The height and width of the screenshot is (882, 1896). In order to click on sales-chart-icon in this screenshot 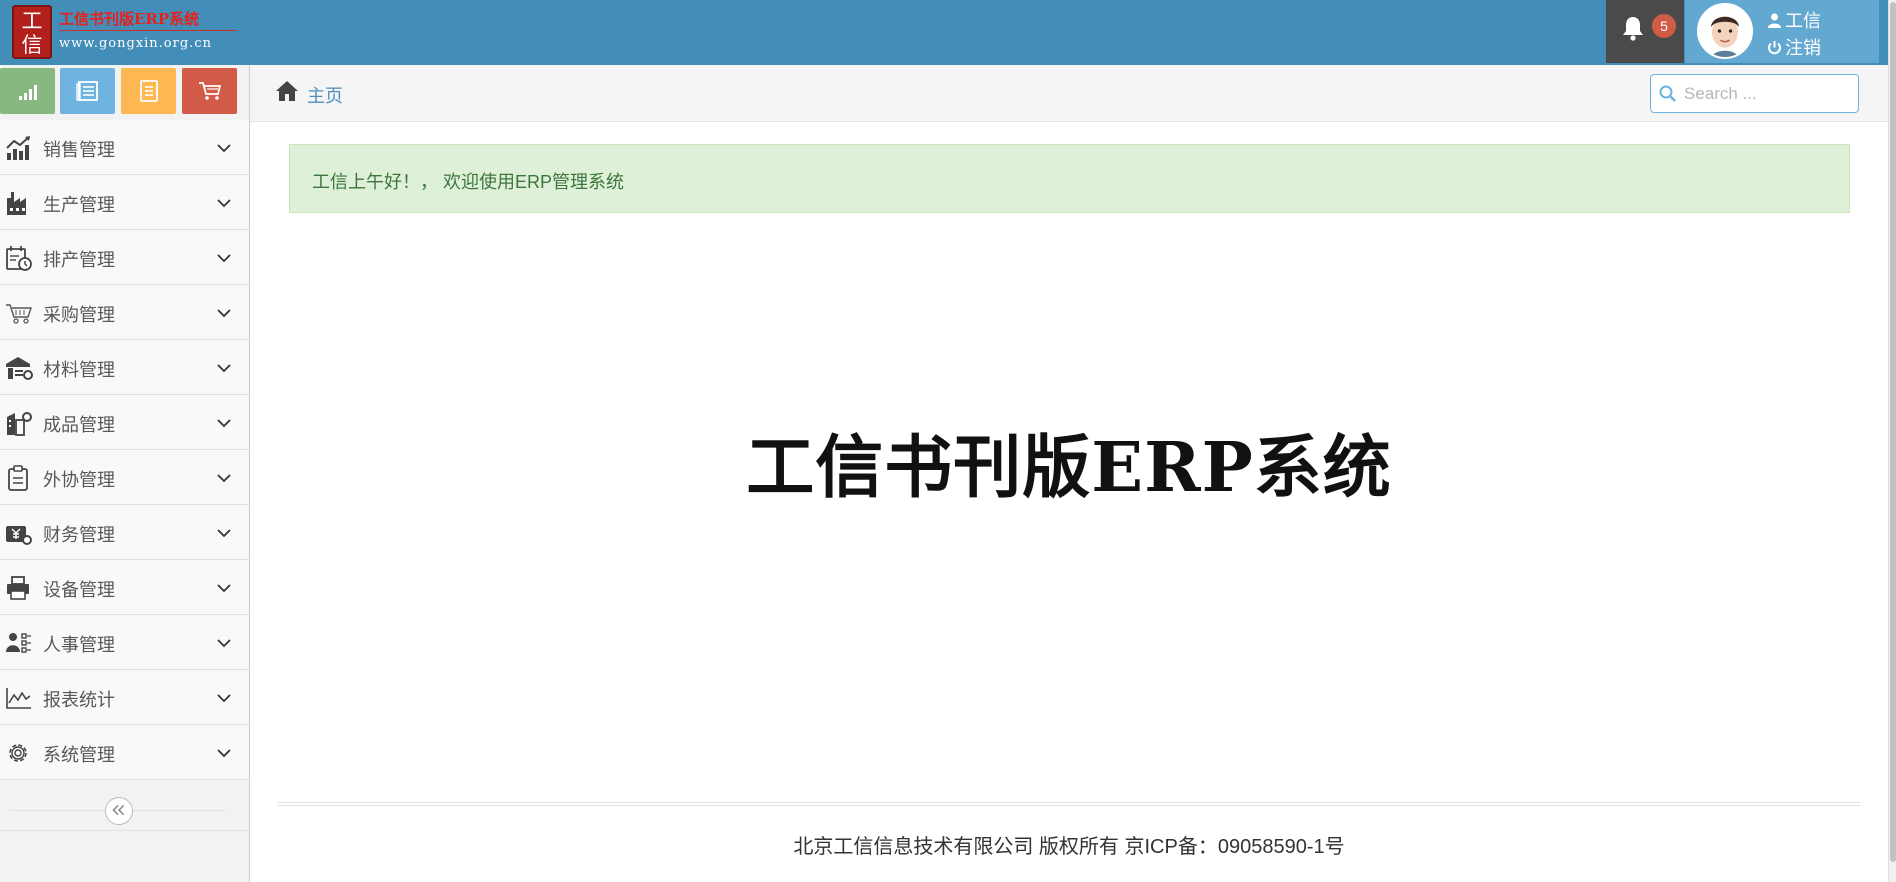, I will do `click(18, 148)`.